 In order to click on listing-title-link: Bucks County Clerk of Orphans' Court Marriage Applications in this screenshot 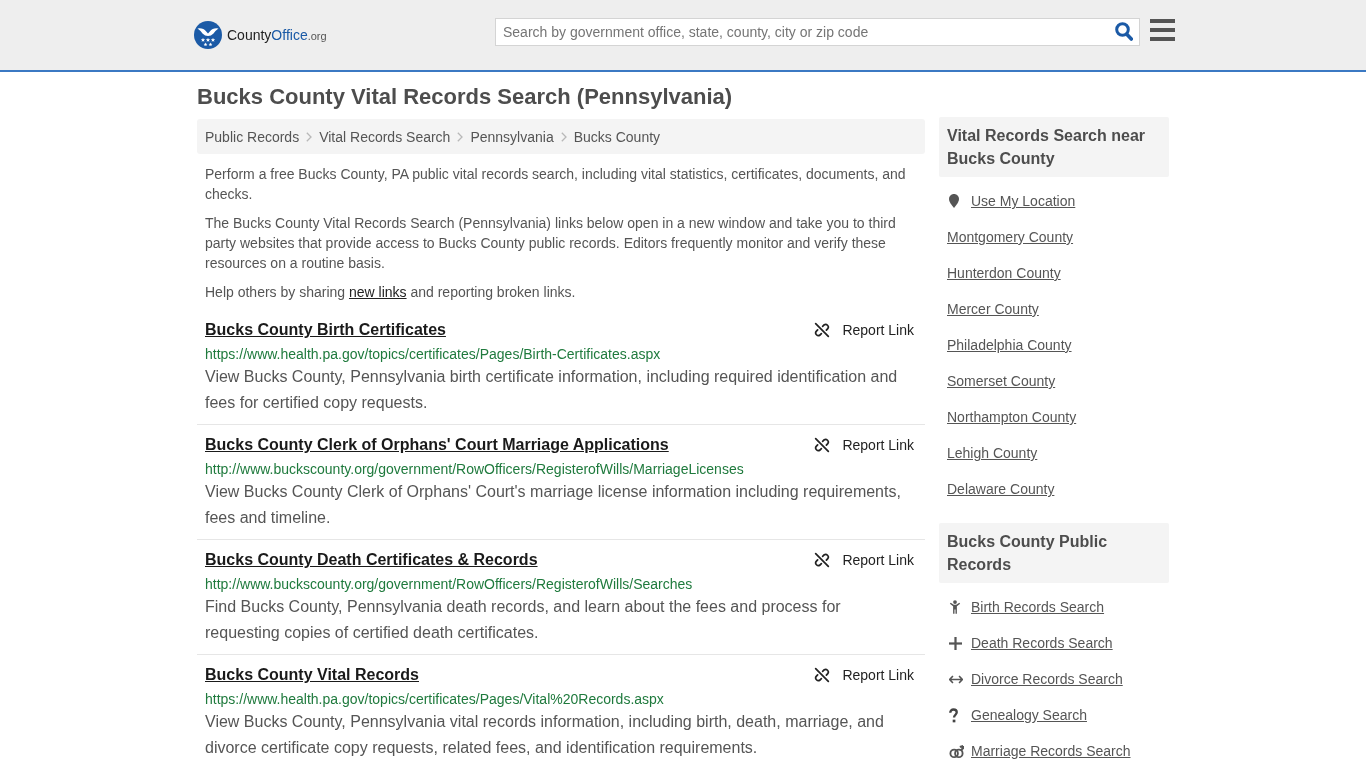, I will do `click(437, 445)`.